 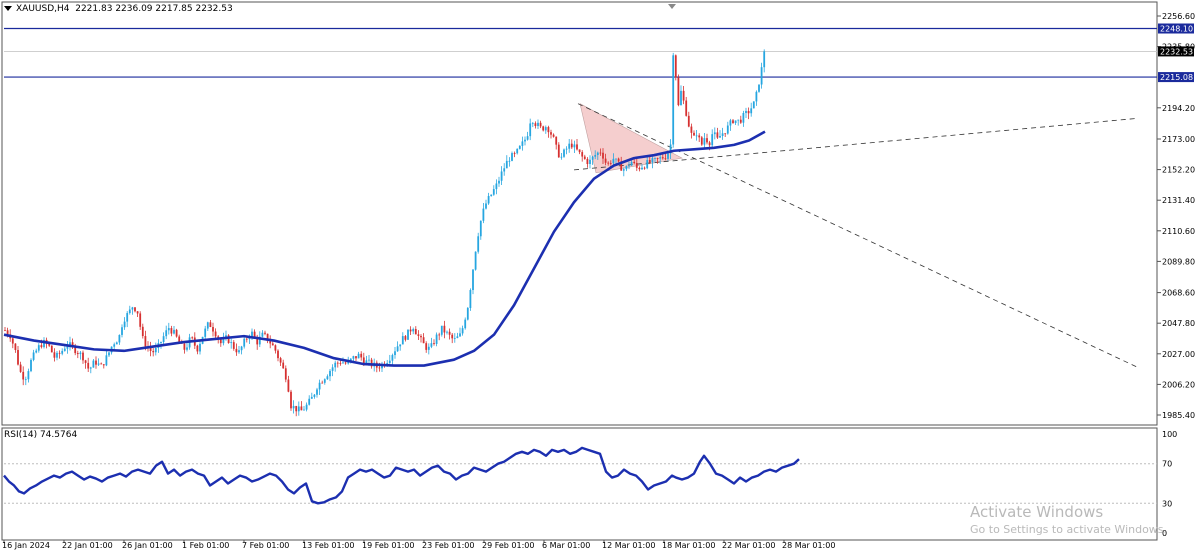 I want to click on price-tick-label: 2110.60, so click(x=1178, y=231).